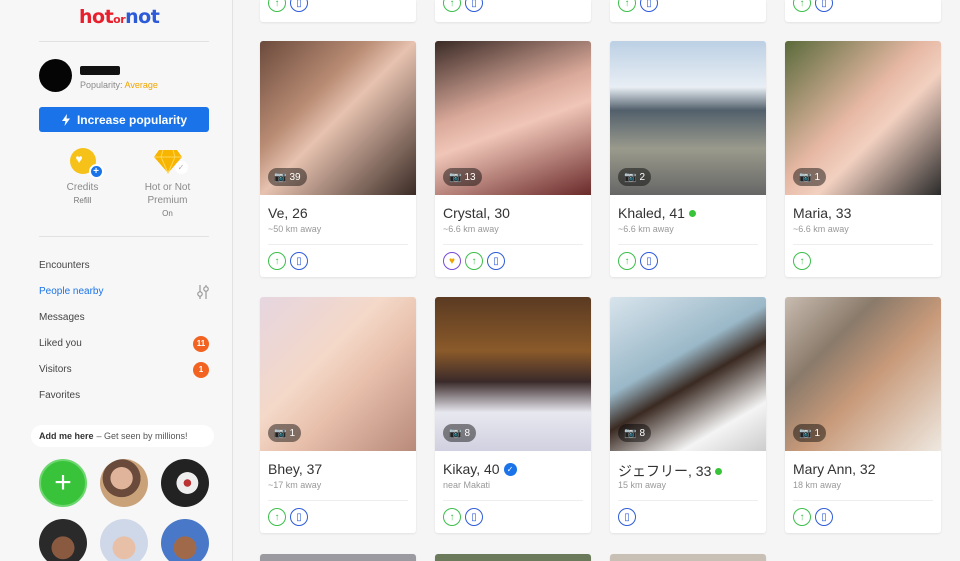  I want to click on profile-name-text: Crystal, 30, so click(476, 213).